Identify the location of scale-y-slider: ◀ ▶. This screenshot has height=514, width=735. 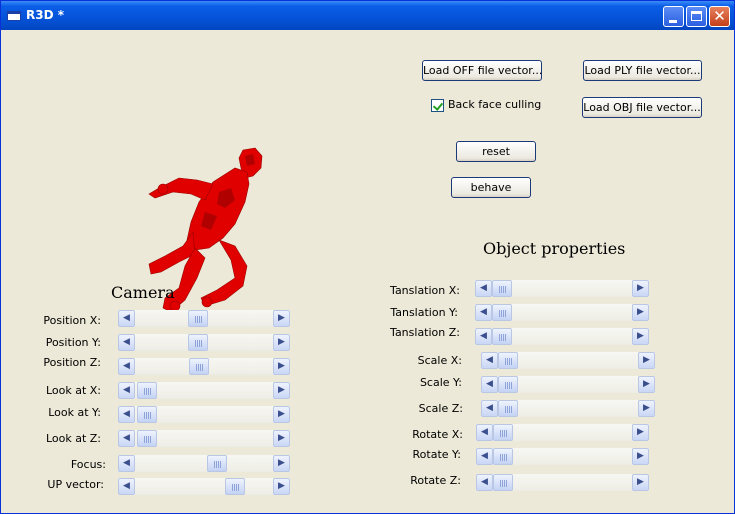
(568, 384).